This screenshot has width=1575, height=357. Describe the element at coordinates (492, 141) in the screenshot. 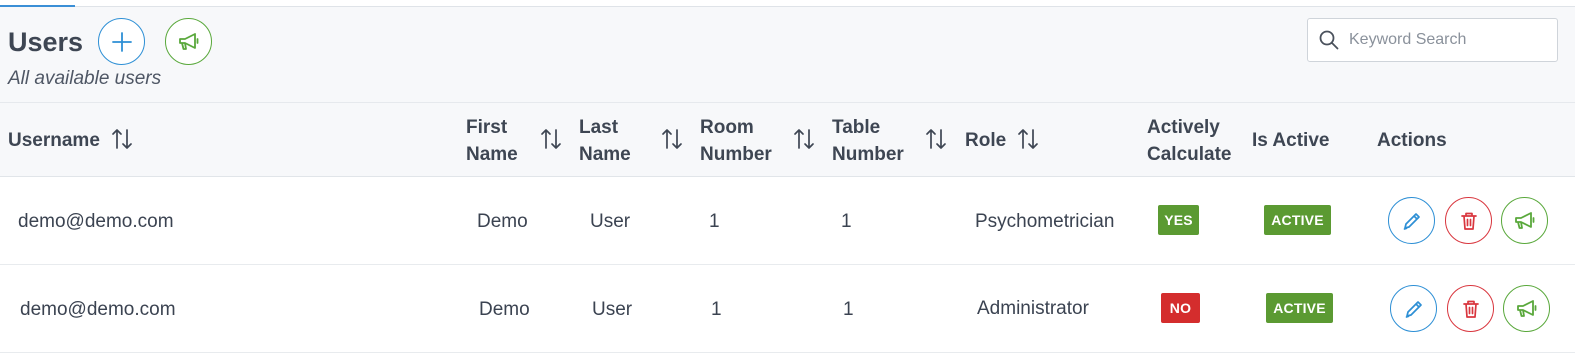

I see `column-header-first-name: First Name` at that location.